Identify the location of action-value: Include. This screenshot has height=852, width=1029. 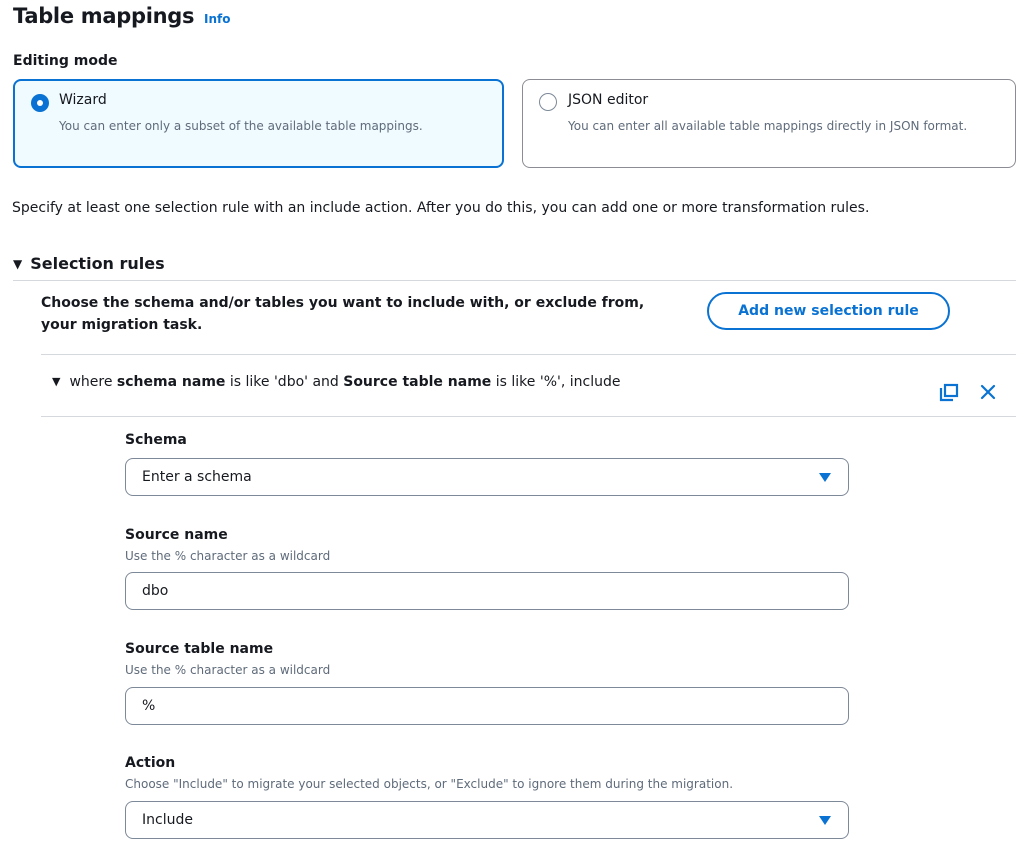
(167, 820).